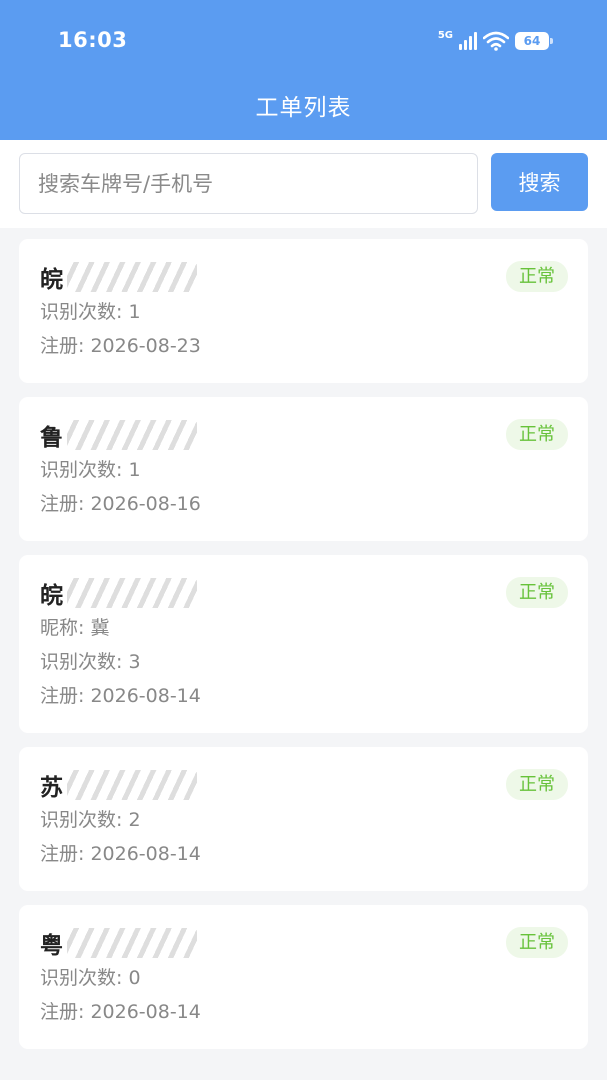  I want to click on work-order-card: 皖 正常识别次数: 1 注册: 2026-08-23, so click(303, 311).